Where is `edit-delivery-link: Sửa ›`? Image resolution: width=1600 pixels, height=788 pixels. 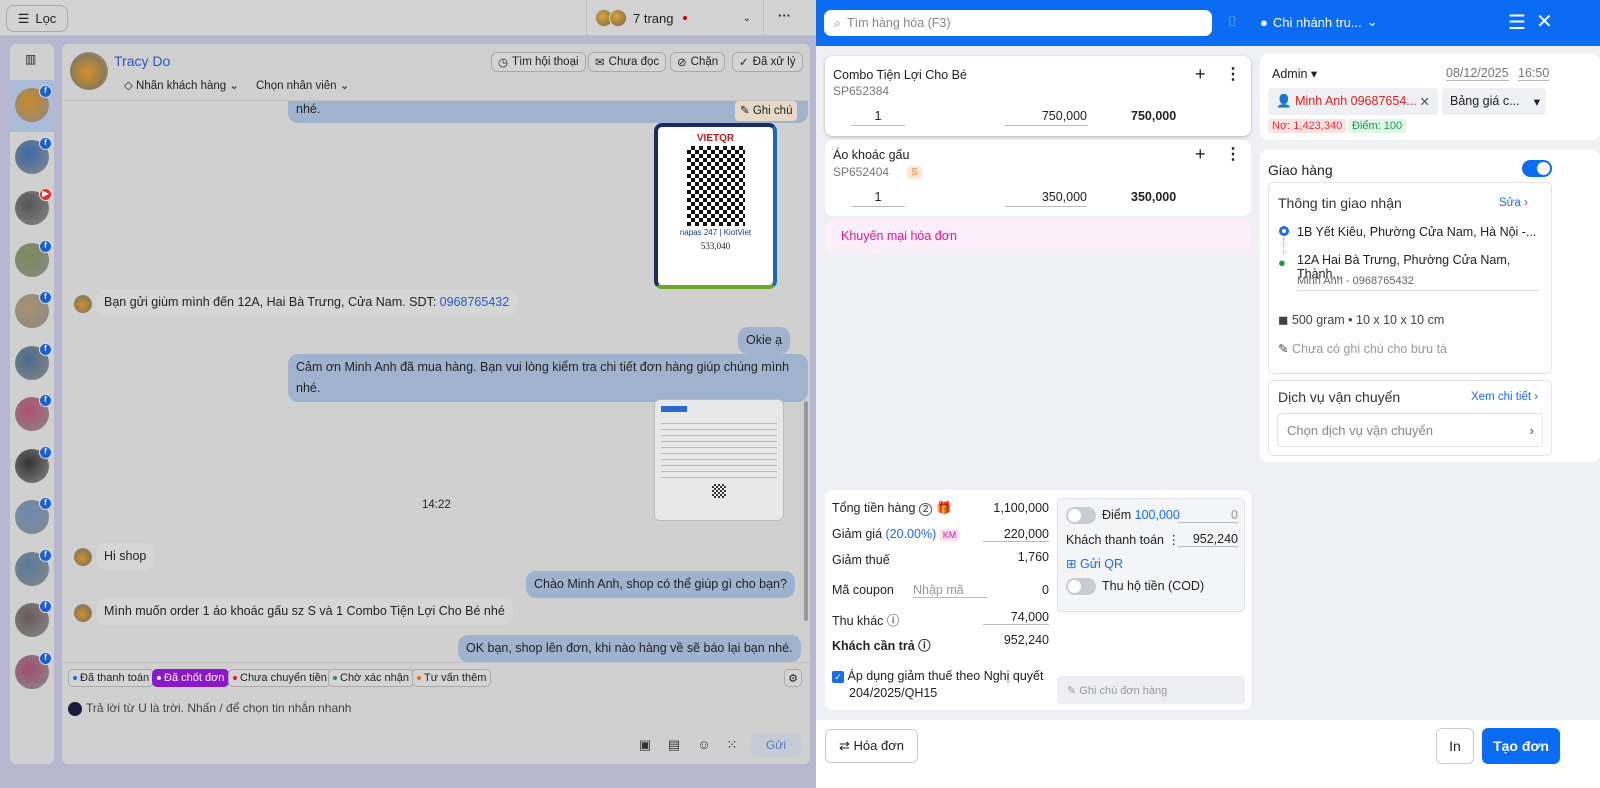 edit-delivery-link: Sửa › is located at coordinates (1513, 203).